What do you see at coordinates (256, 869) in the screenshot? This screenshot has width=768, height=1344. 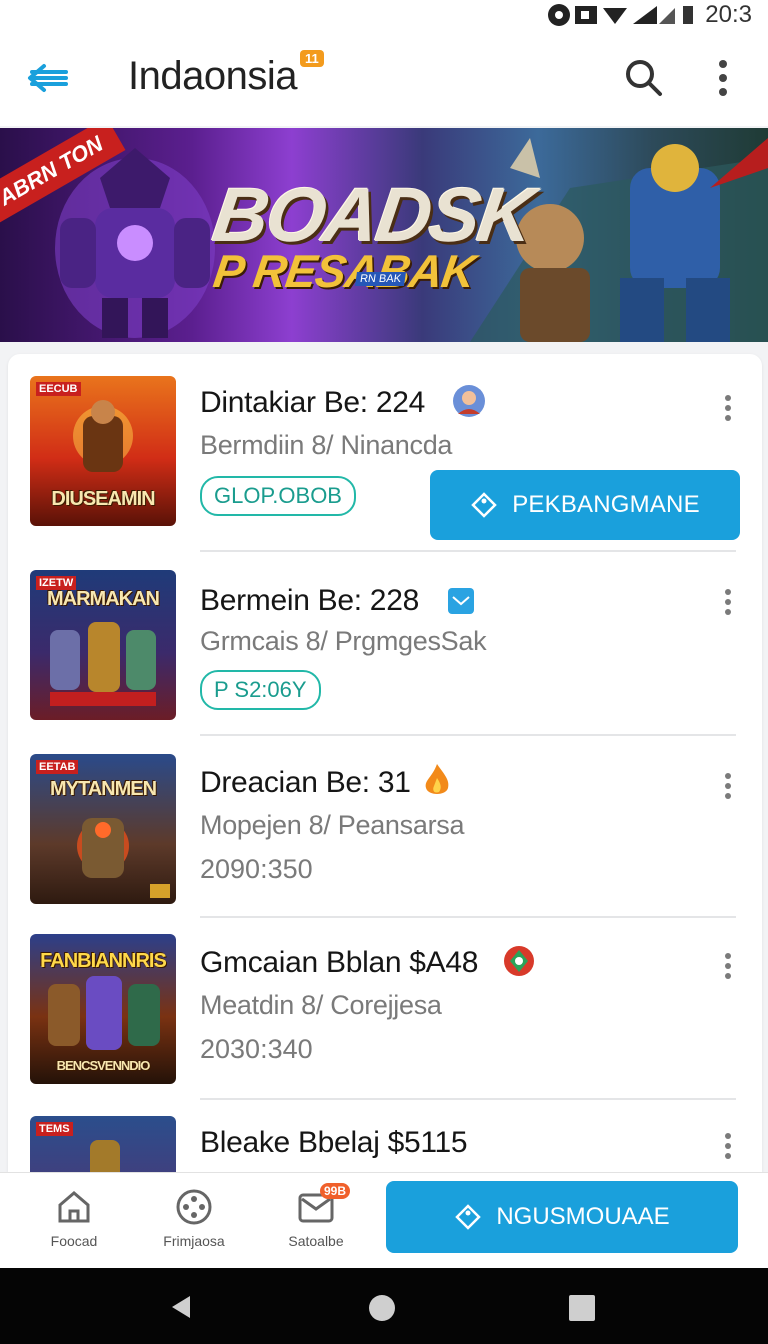 I see `game-meta: 2090:350` at bounding box center [256, 869].